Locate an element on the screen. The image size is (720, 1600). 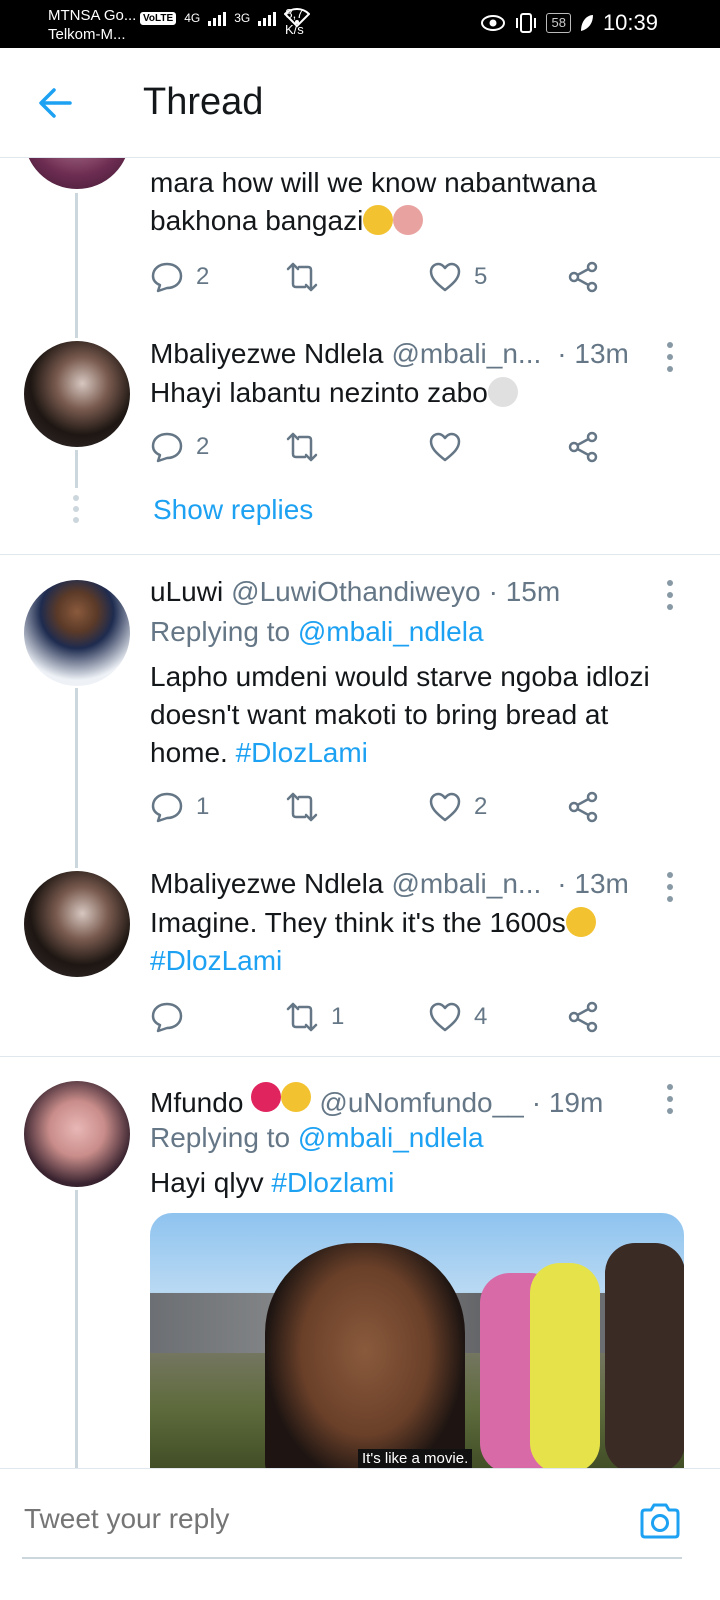
status-right: 58 10:39 is located at coordinates (569, 23).